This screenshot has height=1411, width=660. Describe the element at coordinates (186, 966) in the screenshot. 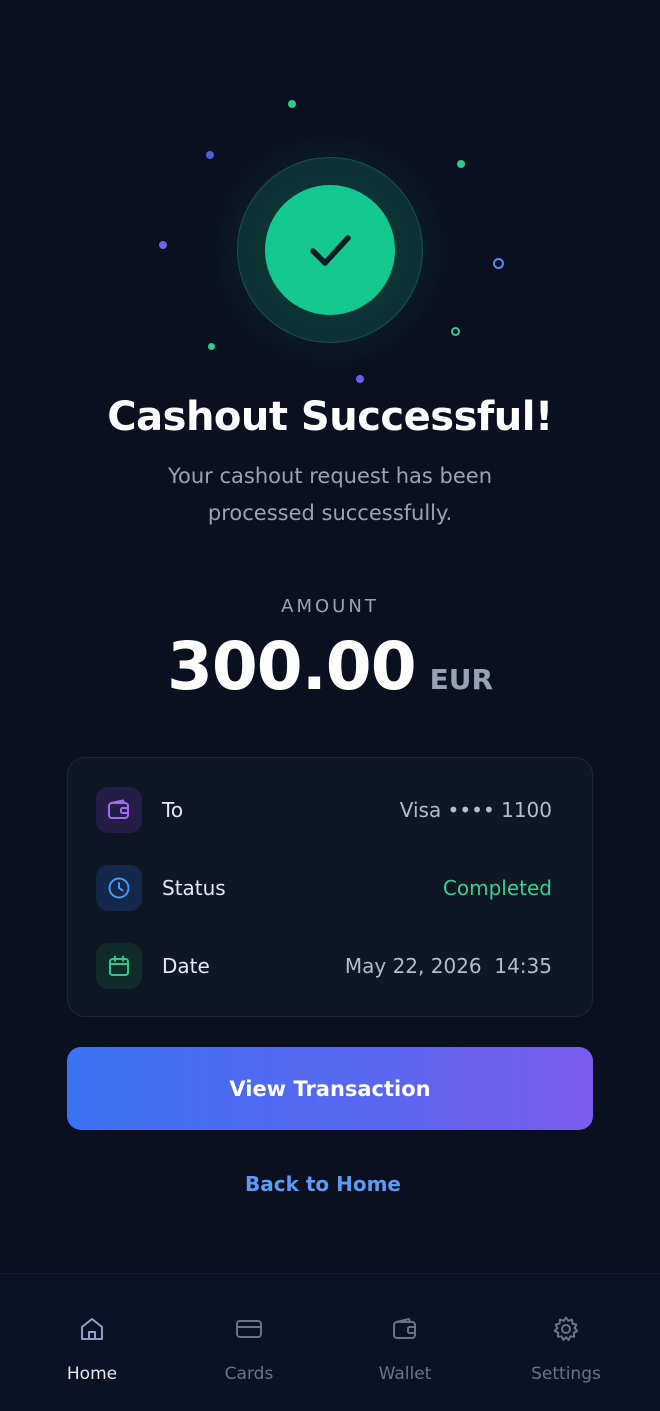

I see `detail-label-date: Date` at that location.